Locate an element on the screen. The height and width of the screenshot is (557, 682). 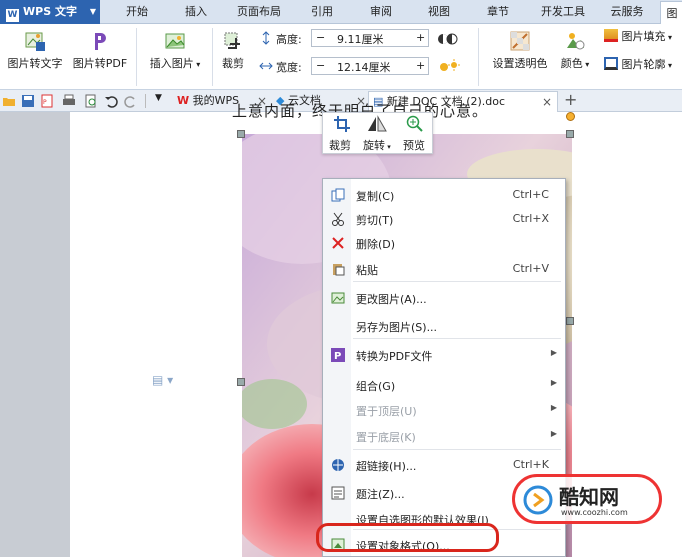
resize-handle-top-left is located at coordinates (241, 134).